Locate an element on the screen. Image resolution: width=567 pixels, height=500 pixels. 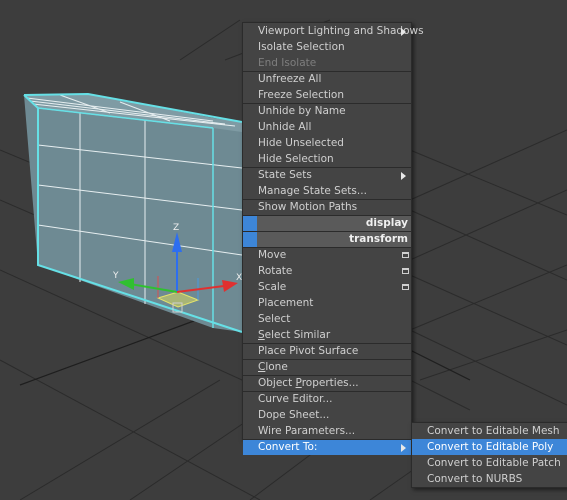
menu-item-label: Show Motion Paths is located at coordinates (308, 207).